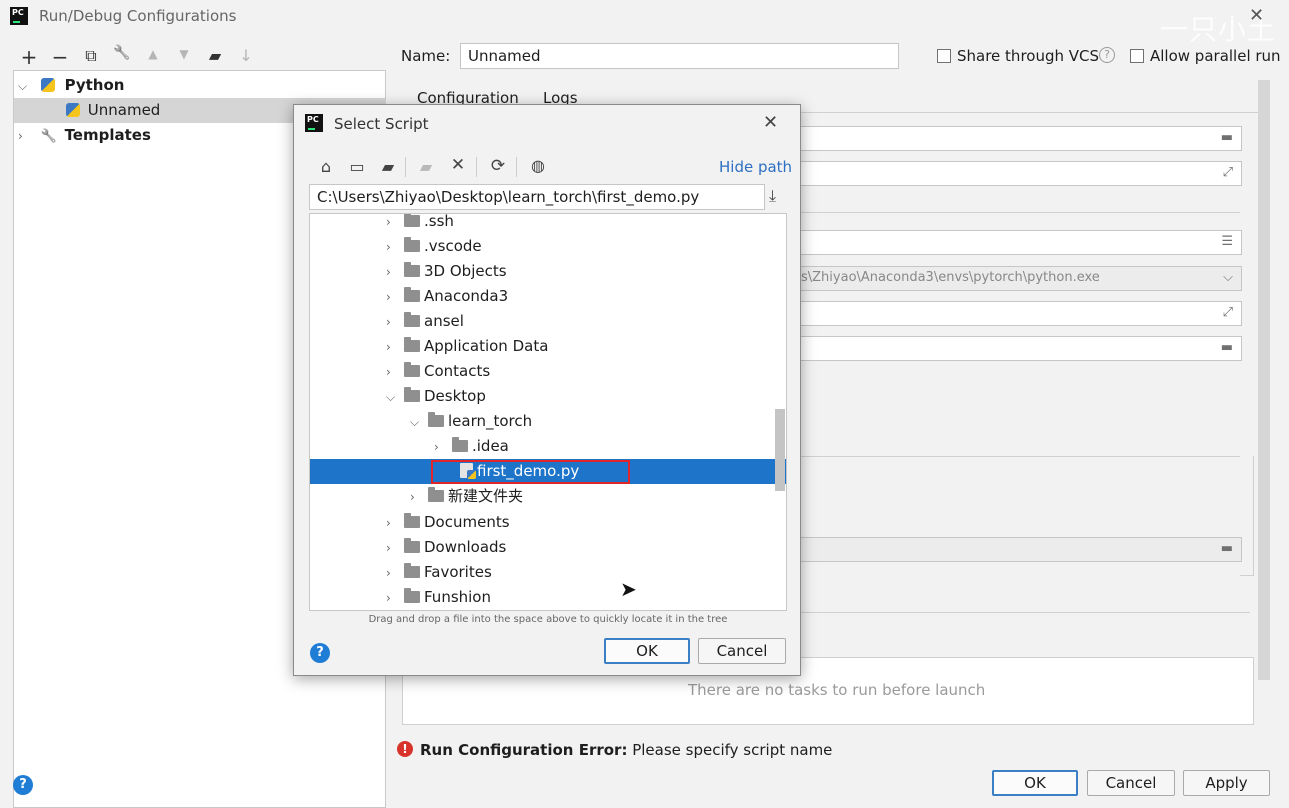 This screenshot has height=808, width=1289. Describe the element at coordinates (1107, 55) in the screenshot. I see `help-circle-icon: ?` at that location.